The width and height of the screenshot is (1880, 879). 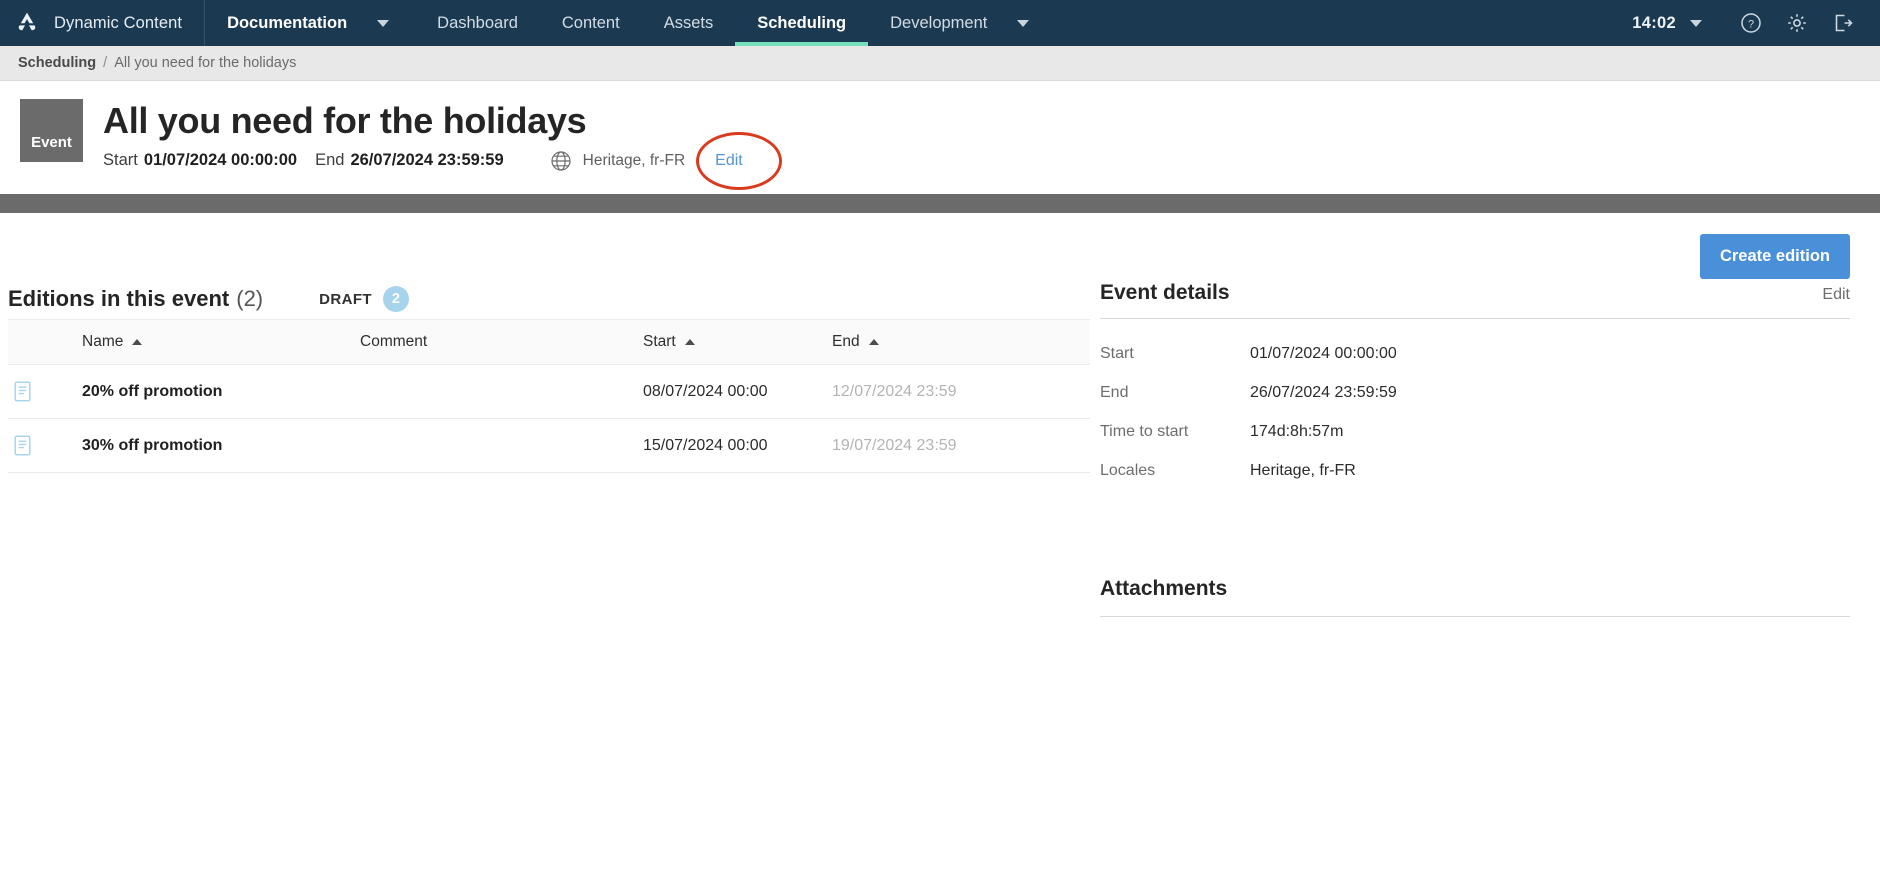 What do you see at coordinates (1705, 23) in the screenshot?
I see `clock-chevron-down-icon` at bounding box center [1705, 23].